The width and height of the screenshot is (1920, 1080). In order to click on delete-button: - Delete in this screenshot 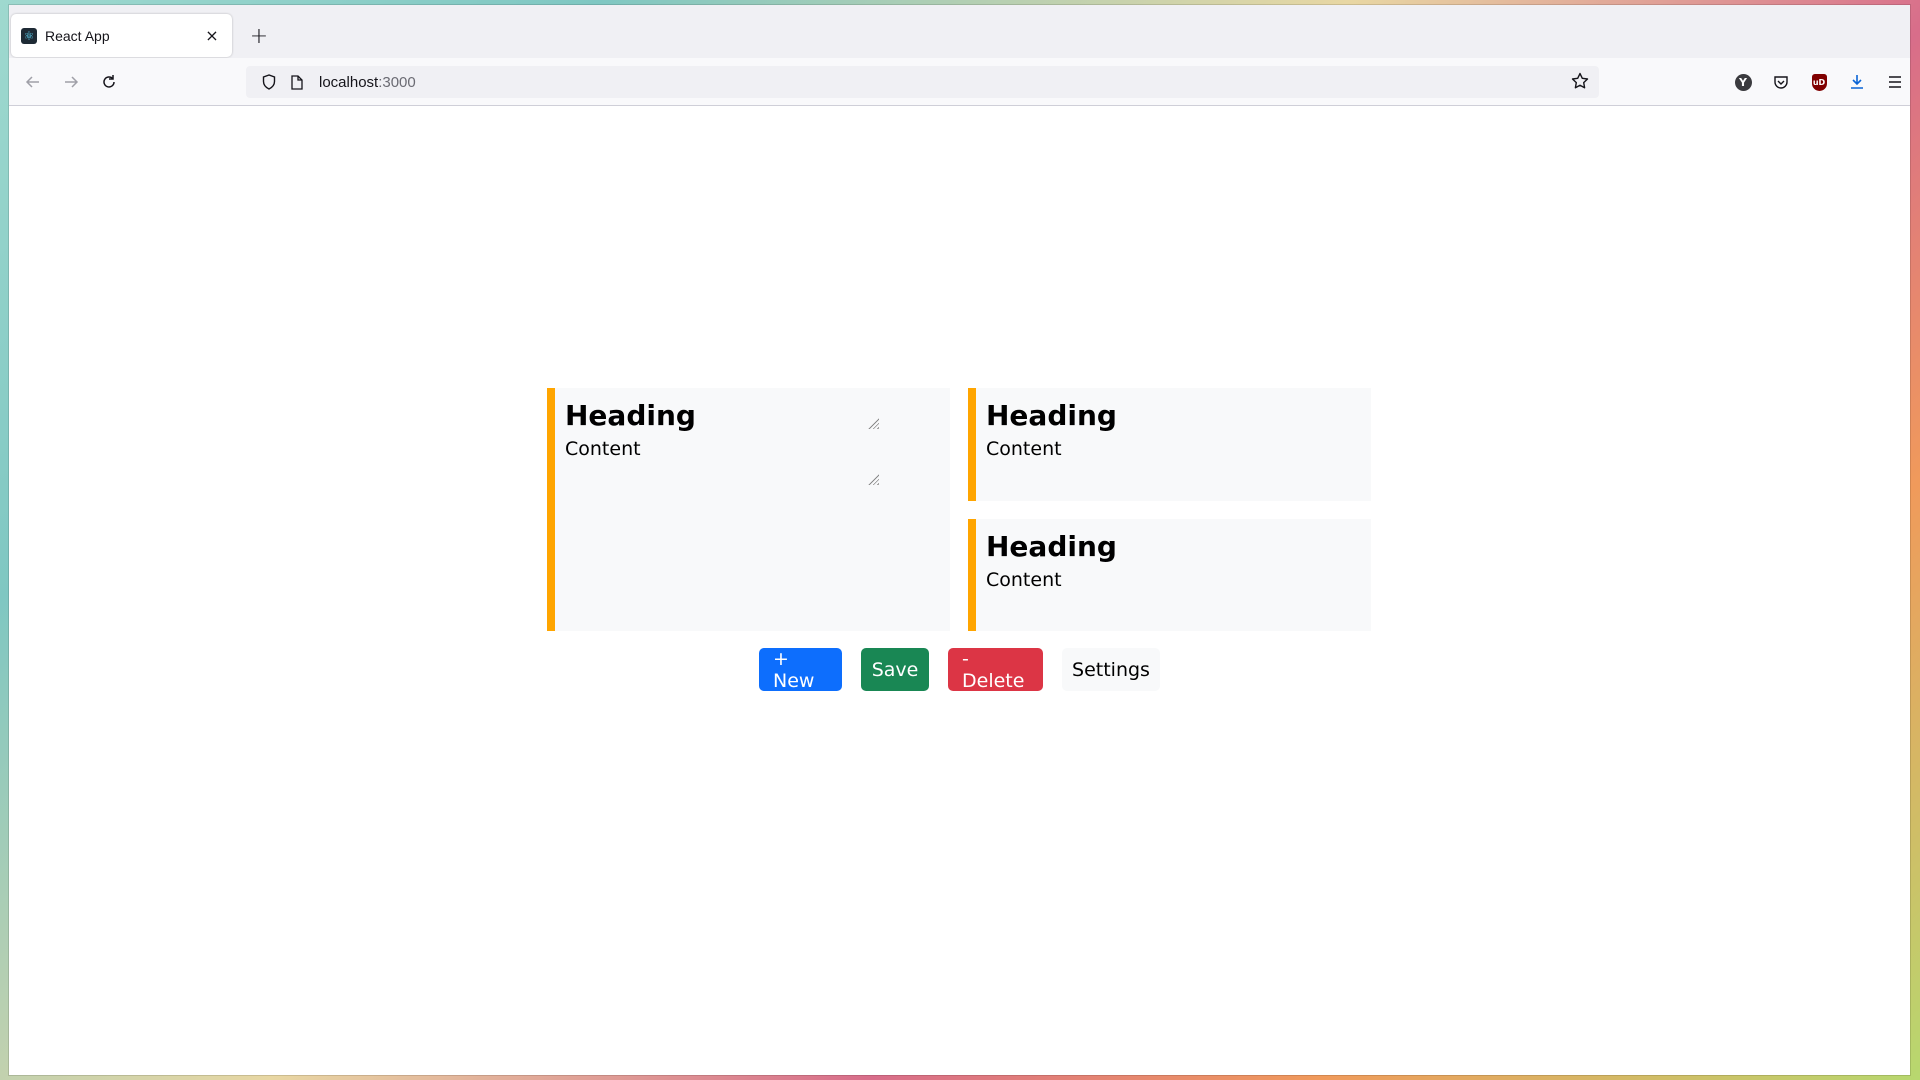, I will do `click(995, 670)`.